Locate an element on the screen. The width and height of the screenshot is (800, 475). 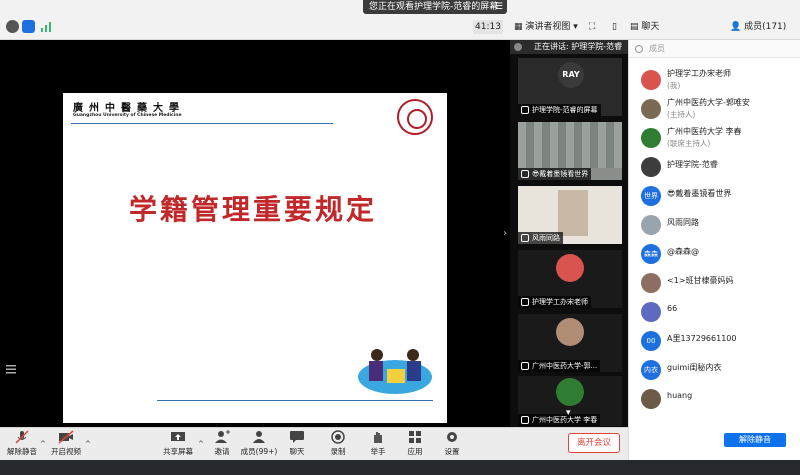
video-tile: 😎戴着墨镜看世界 is located at coordinates (570, 151).